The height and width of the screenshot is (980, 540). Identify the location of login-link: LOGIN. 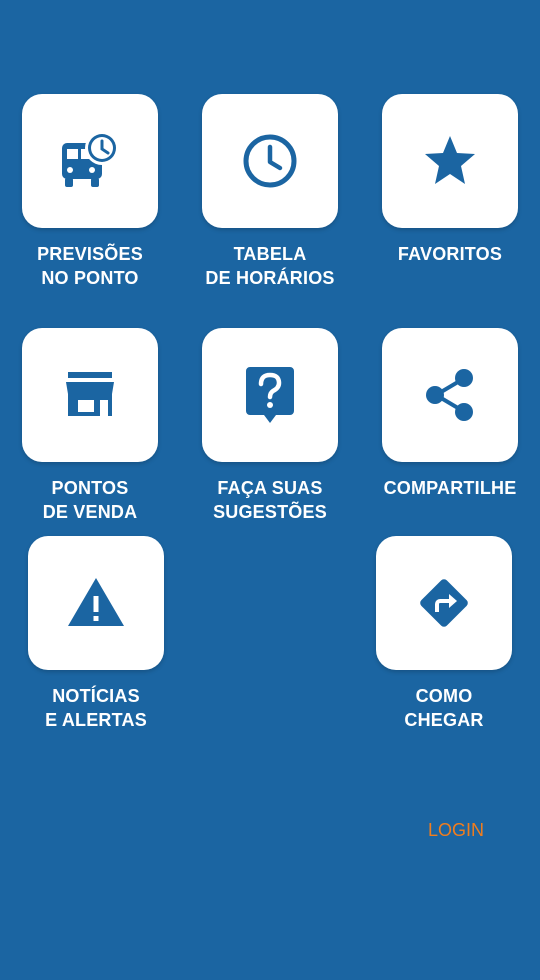
(456, 830).